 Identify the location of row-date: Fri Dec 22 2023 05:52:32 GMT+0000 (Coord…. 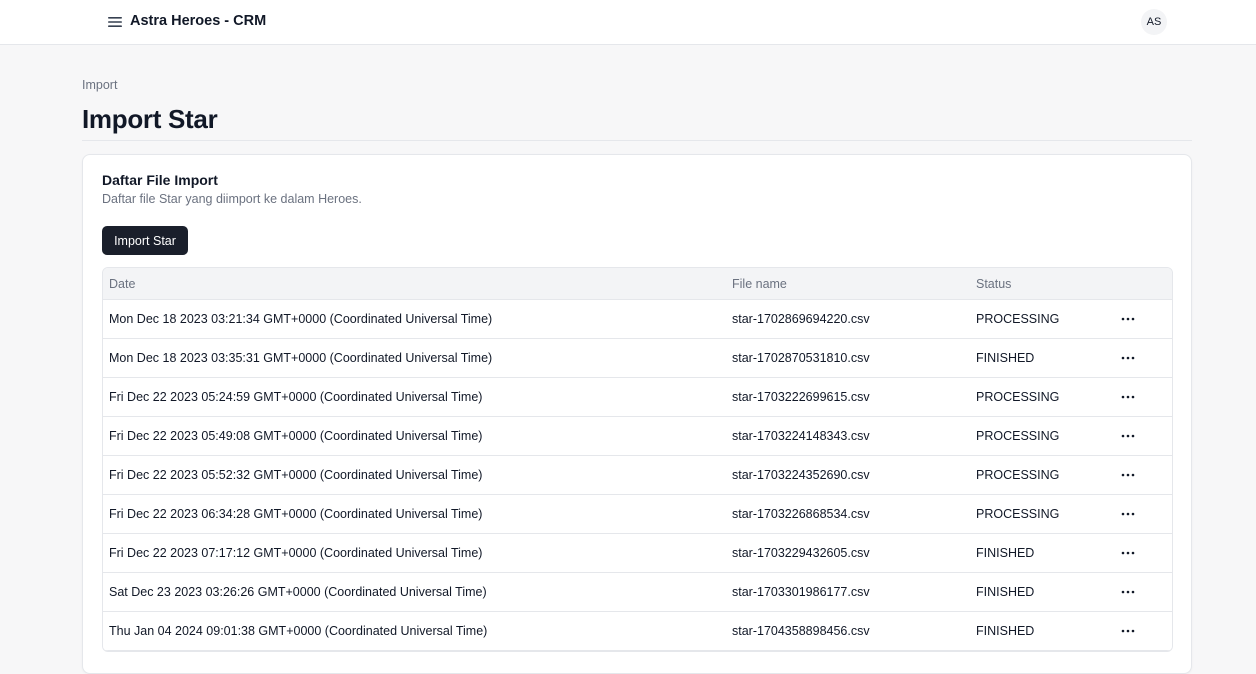
(296, 475).